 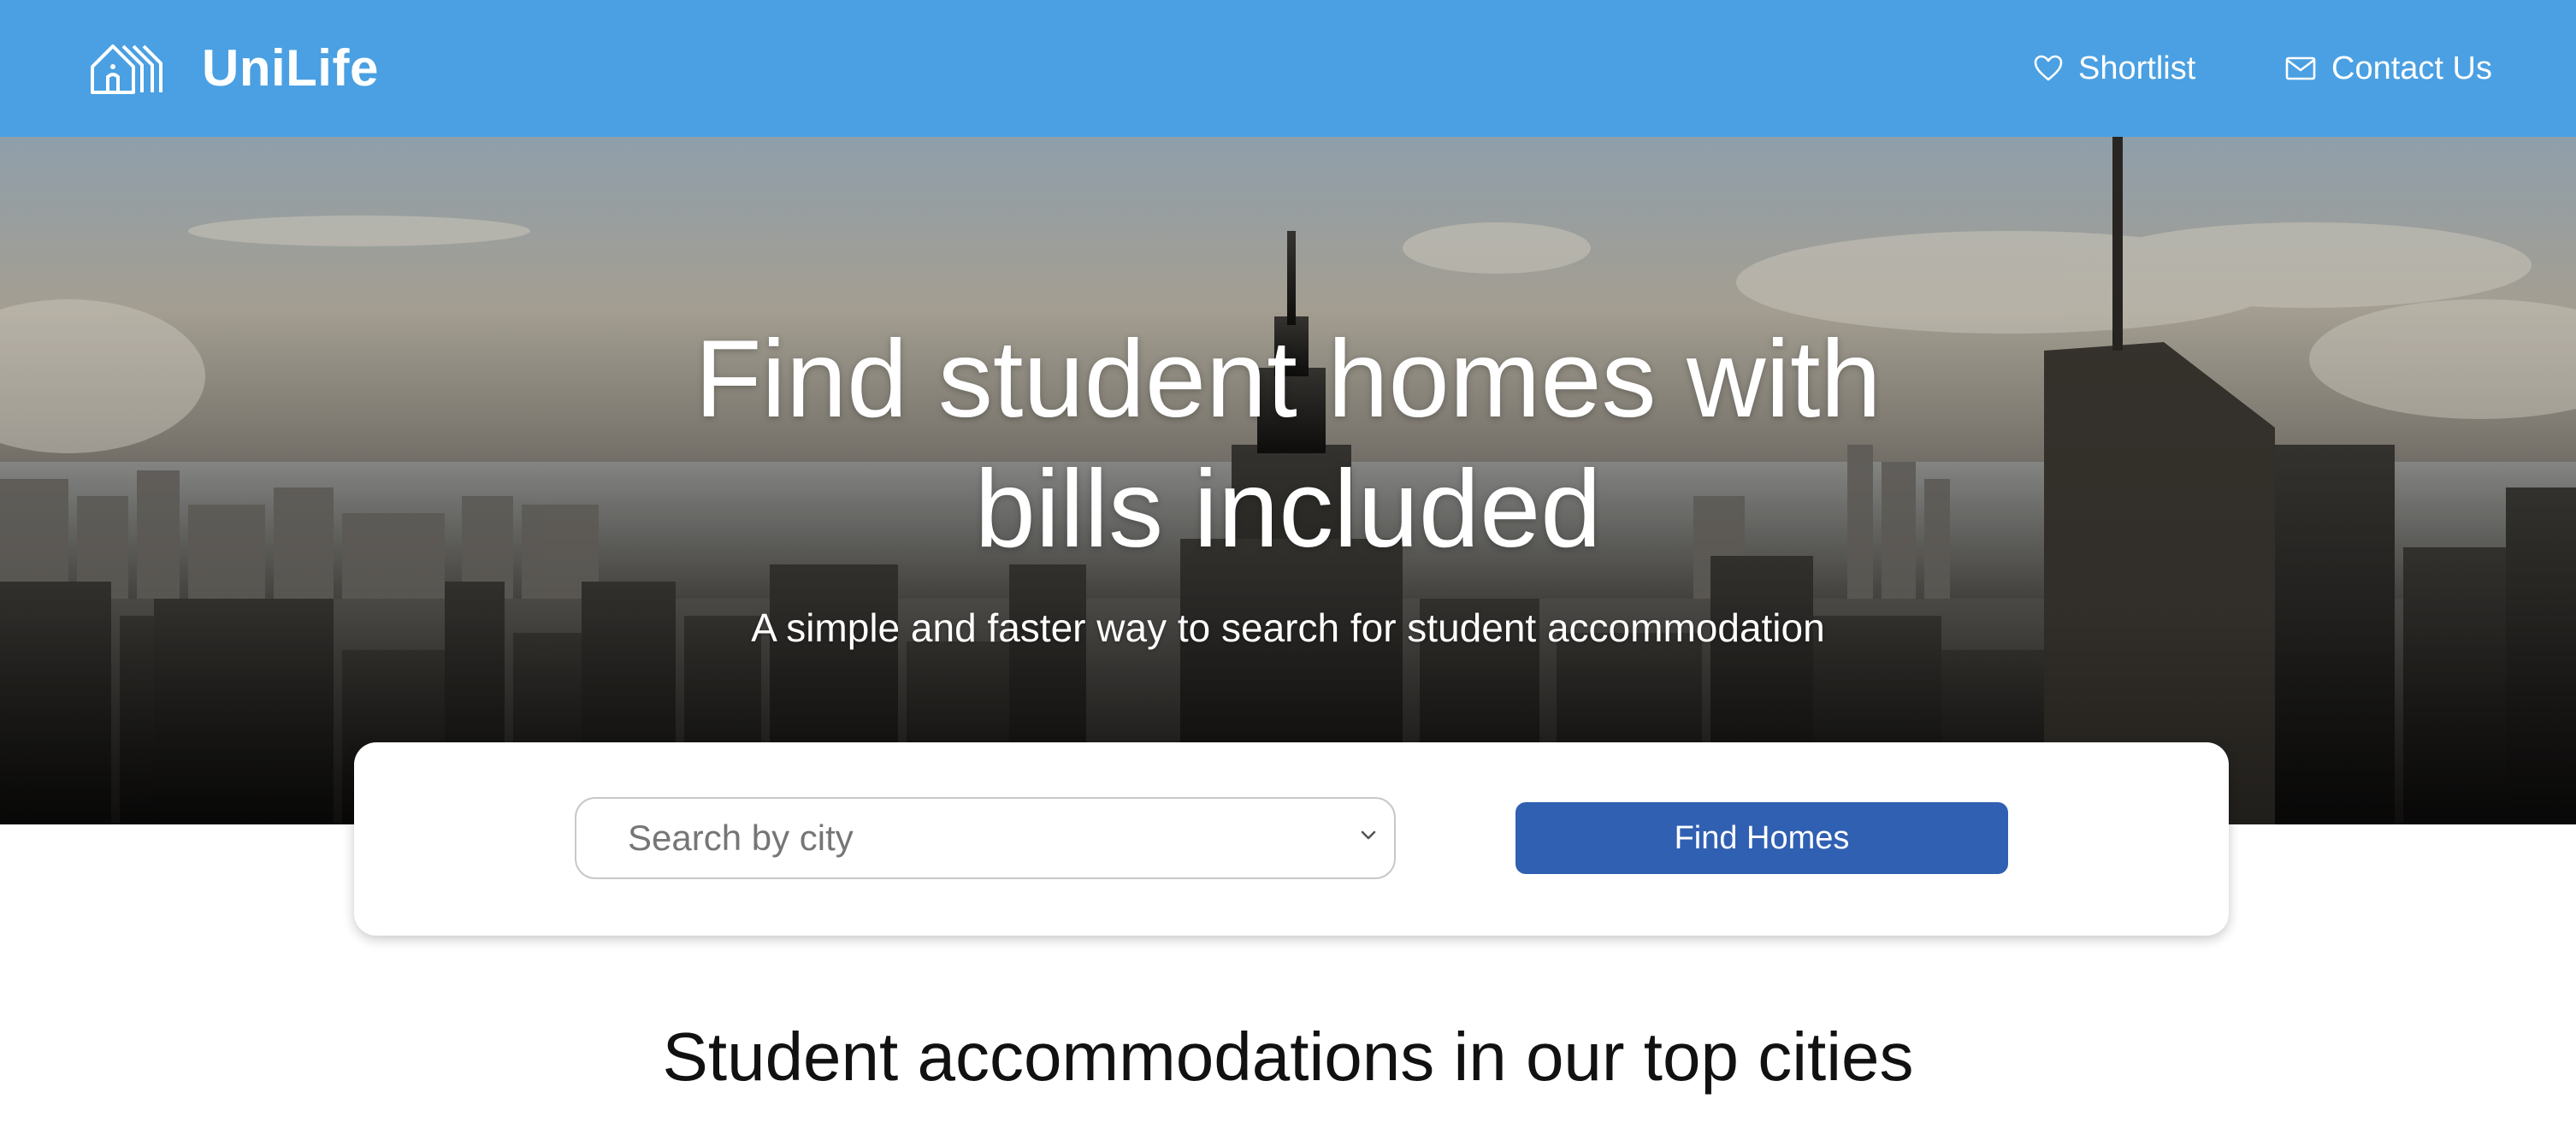 What do you see at coordinates (2411, 68) in the screenshot?
I see `nav-contact-label: Contact Us` at bounding box center [2411, 68].